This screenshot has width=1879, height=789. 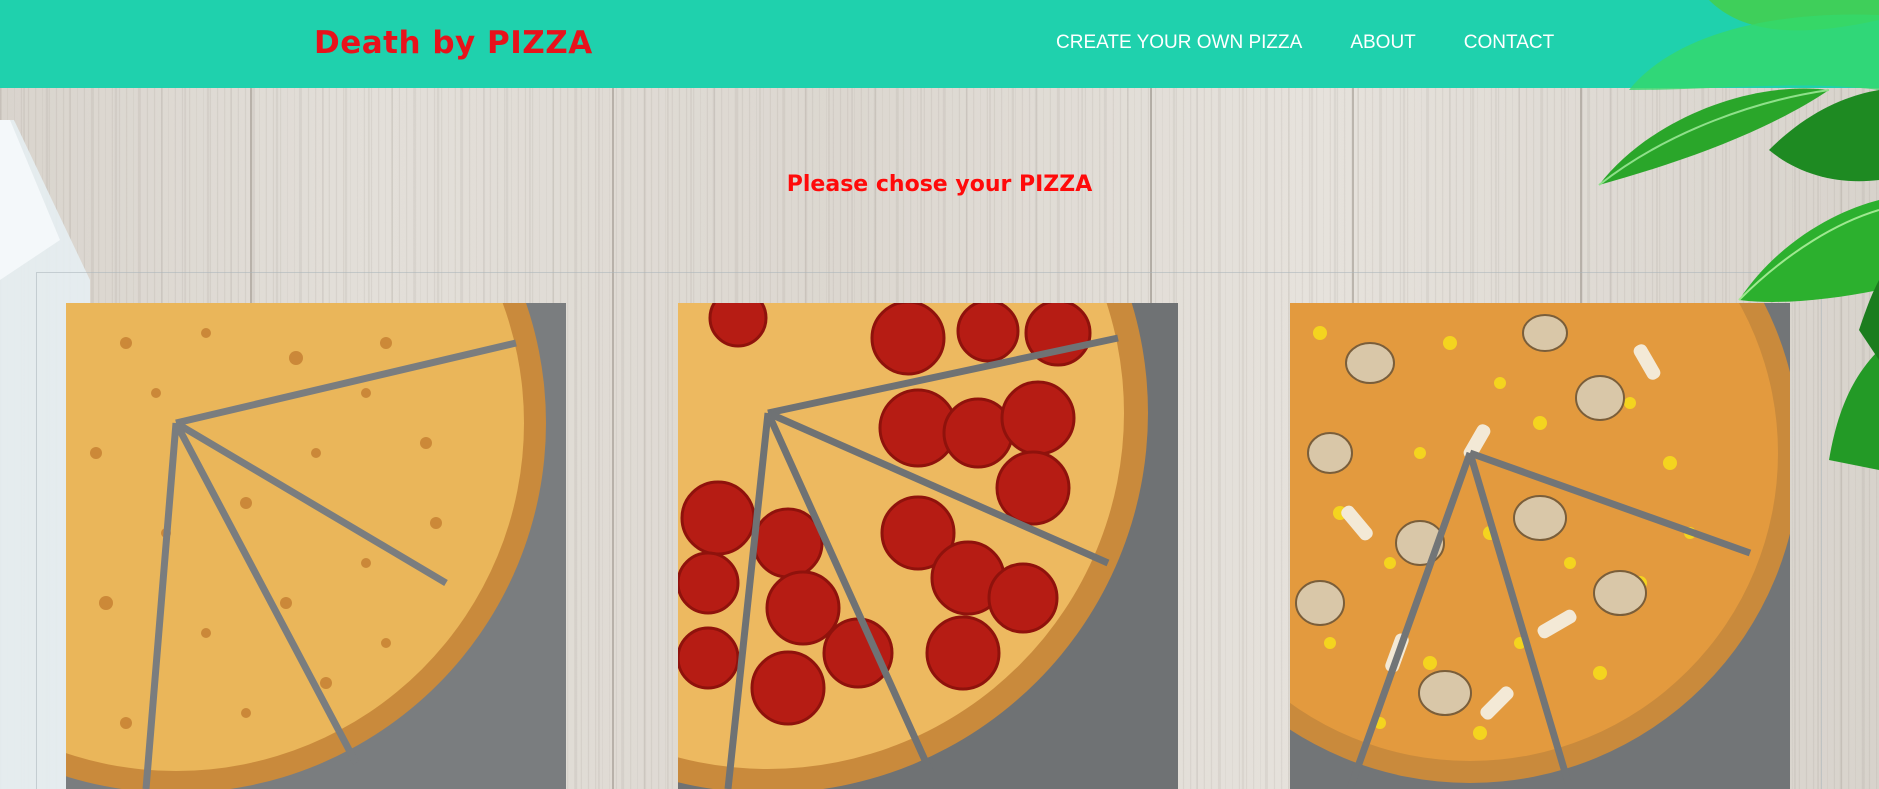 What do you see at coordinates (1738, 235) in the screenshot?
I see `leaves-decoration` at bounding box center [1738, 235].